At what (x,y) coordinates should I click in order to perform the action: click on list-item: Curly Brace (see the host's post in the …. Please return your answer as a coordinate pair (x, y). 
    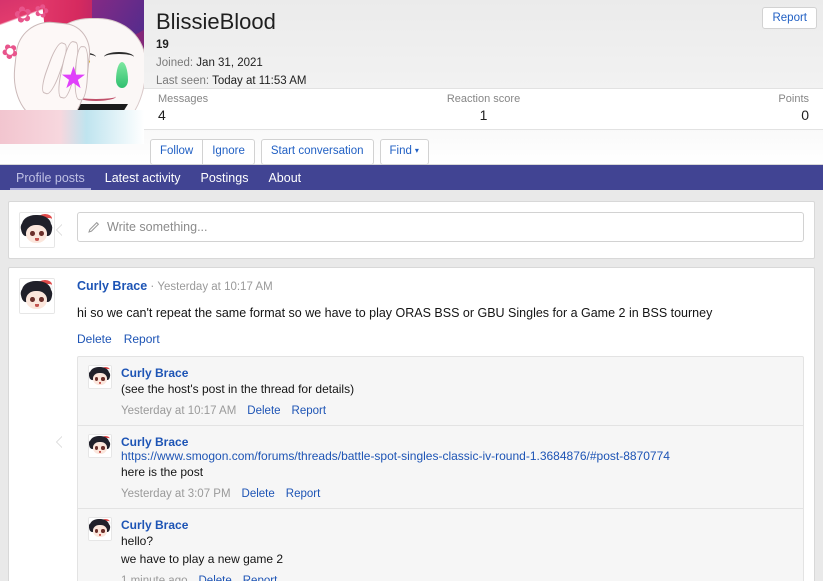
    Looking at the image, I should click on (440, 391).